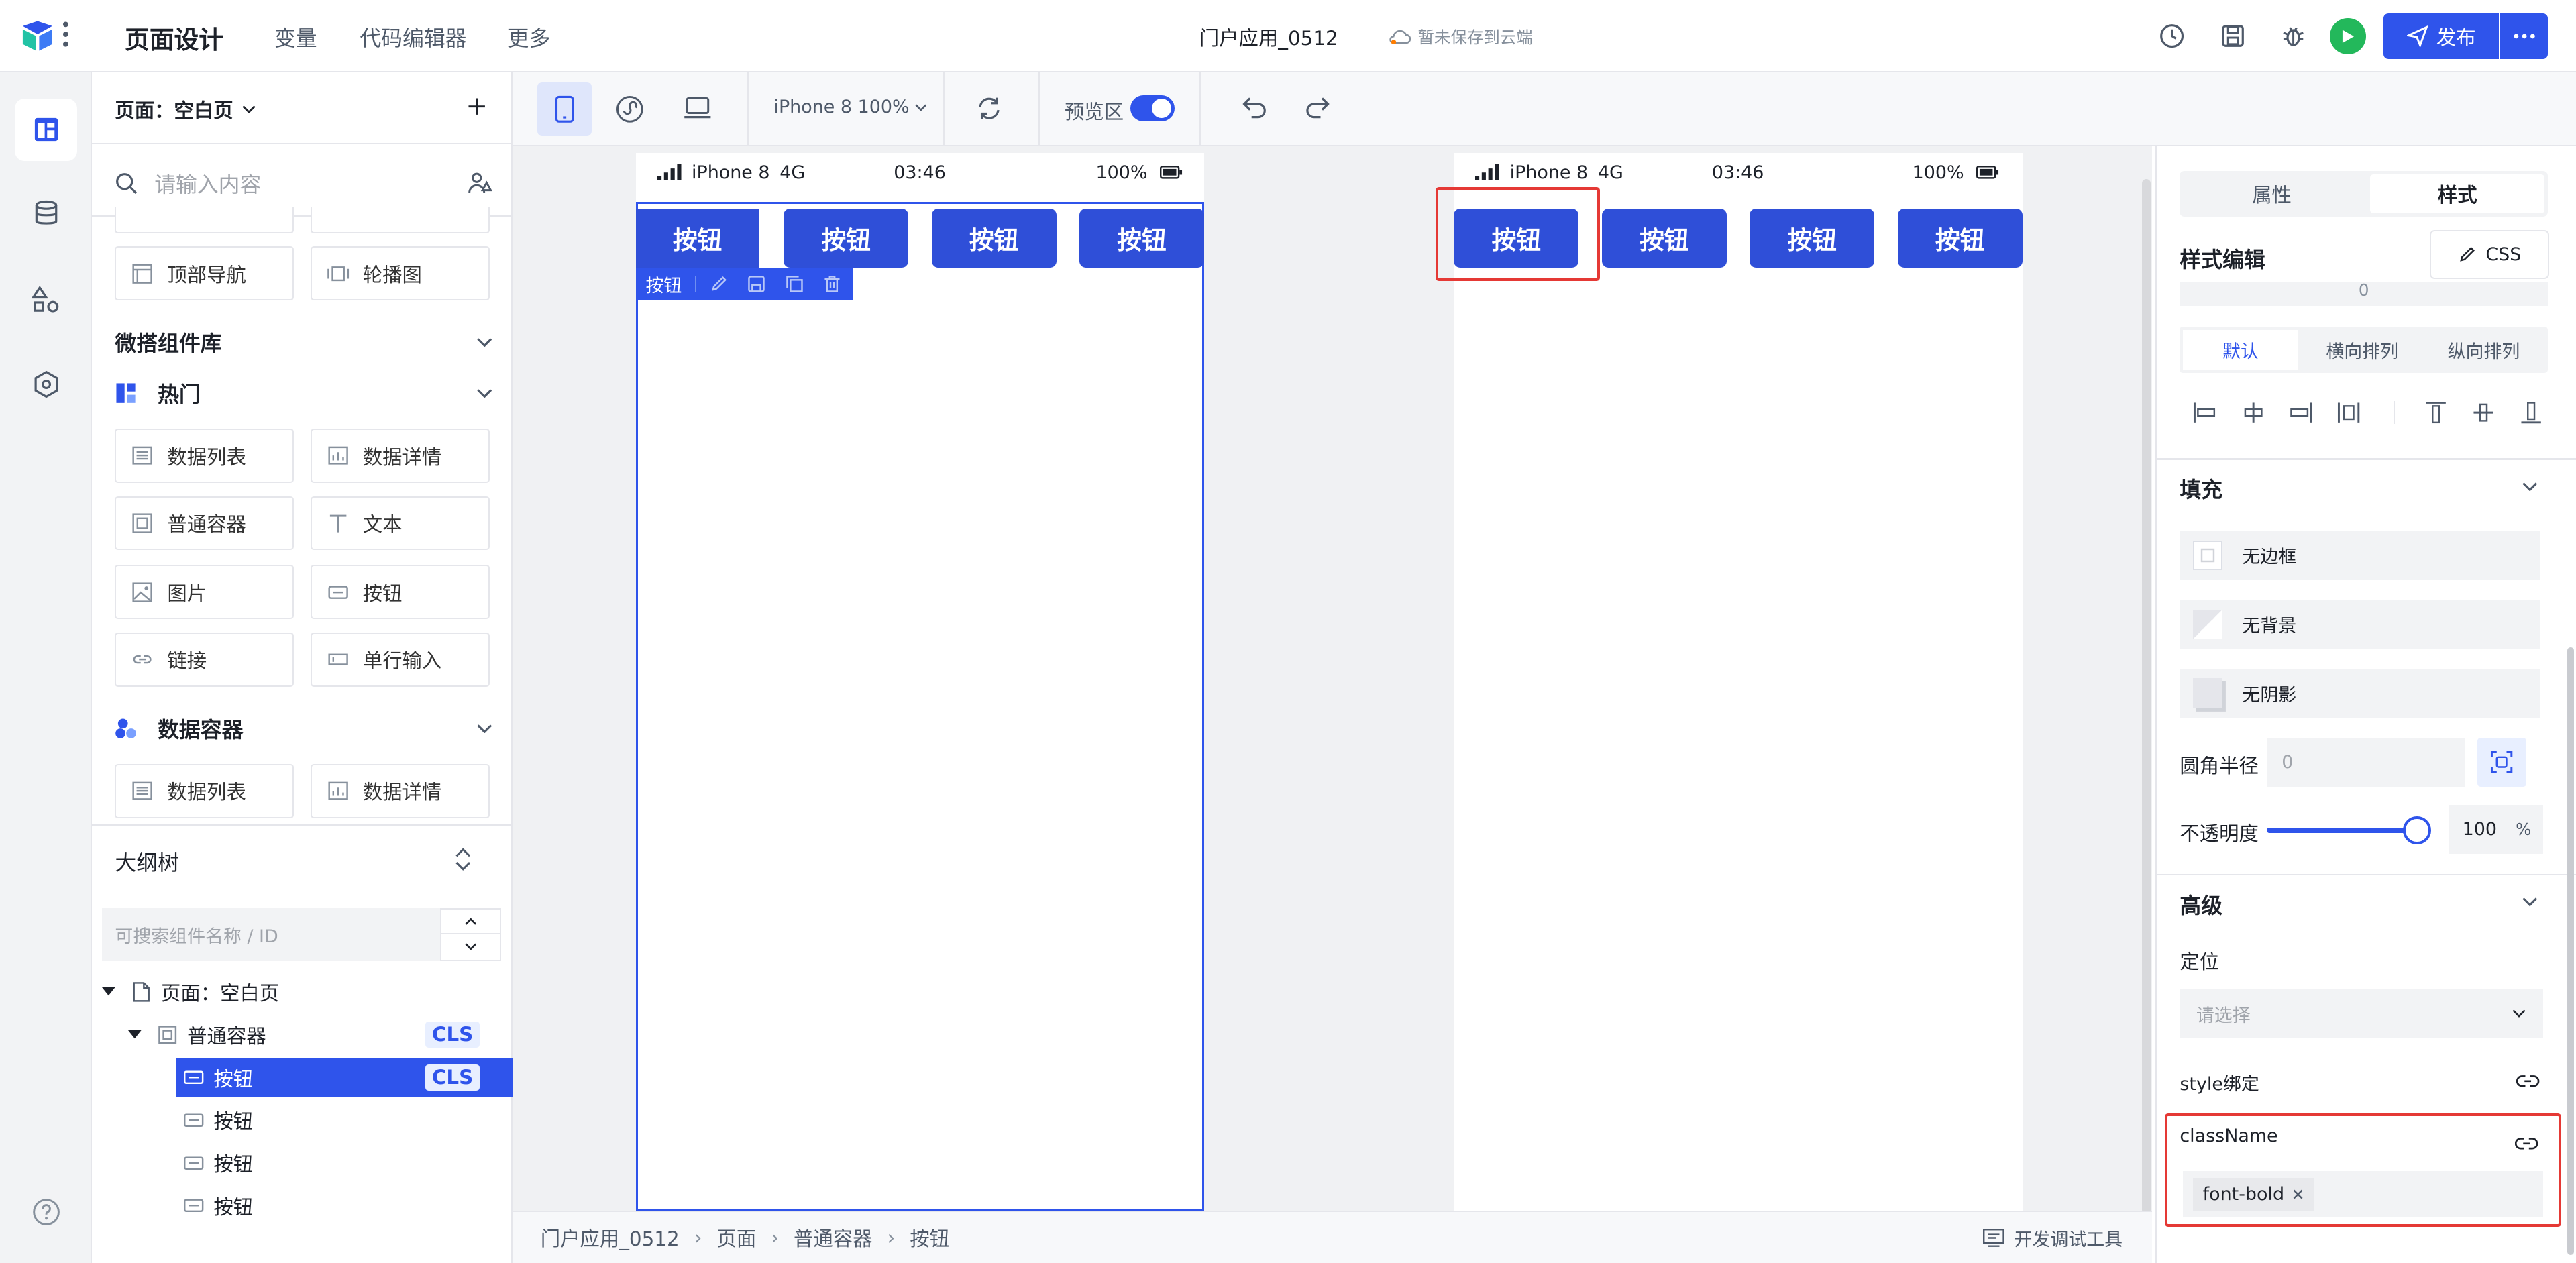 The height and width of the screenshot is (1263, 2576). What do you see at coordinates (2172, 36) in the screenshot?
I see `history-icon` at bounding box center [2172, 36].